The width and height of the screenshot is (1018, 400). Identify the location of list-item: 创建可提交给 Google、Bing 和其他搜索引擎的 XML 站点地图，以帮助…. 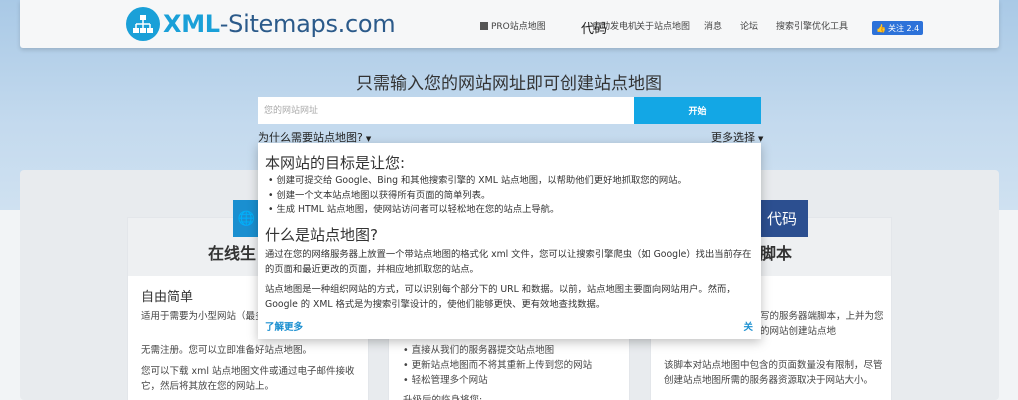
(477, 181).